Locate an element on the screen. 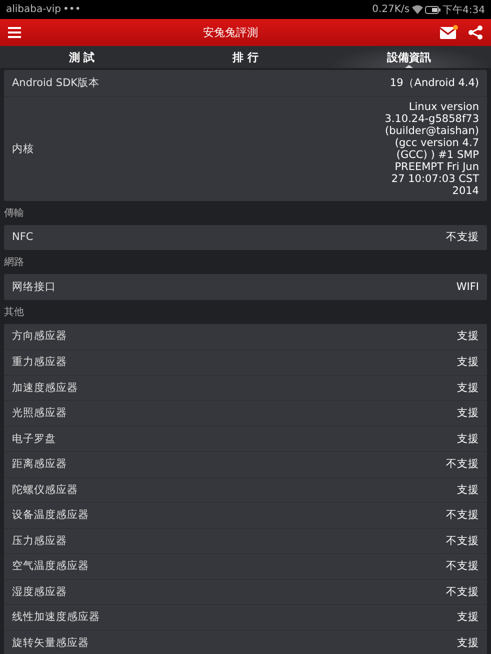 This screenshot has width=491, height=654. section-header: 網路 is located at coordinates (14, 262).